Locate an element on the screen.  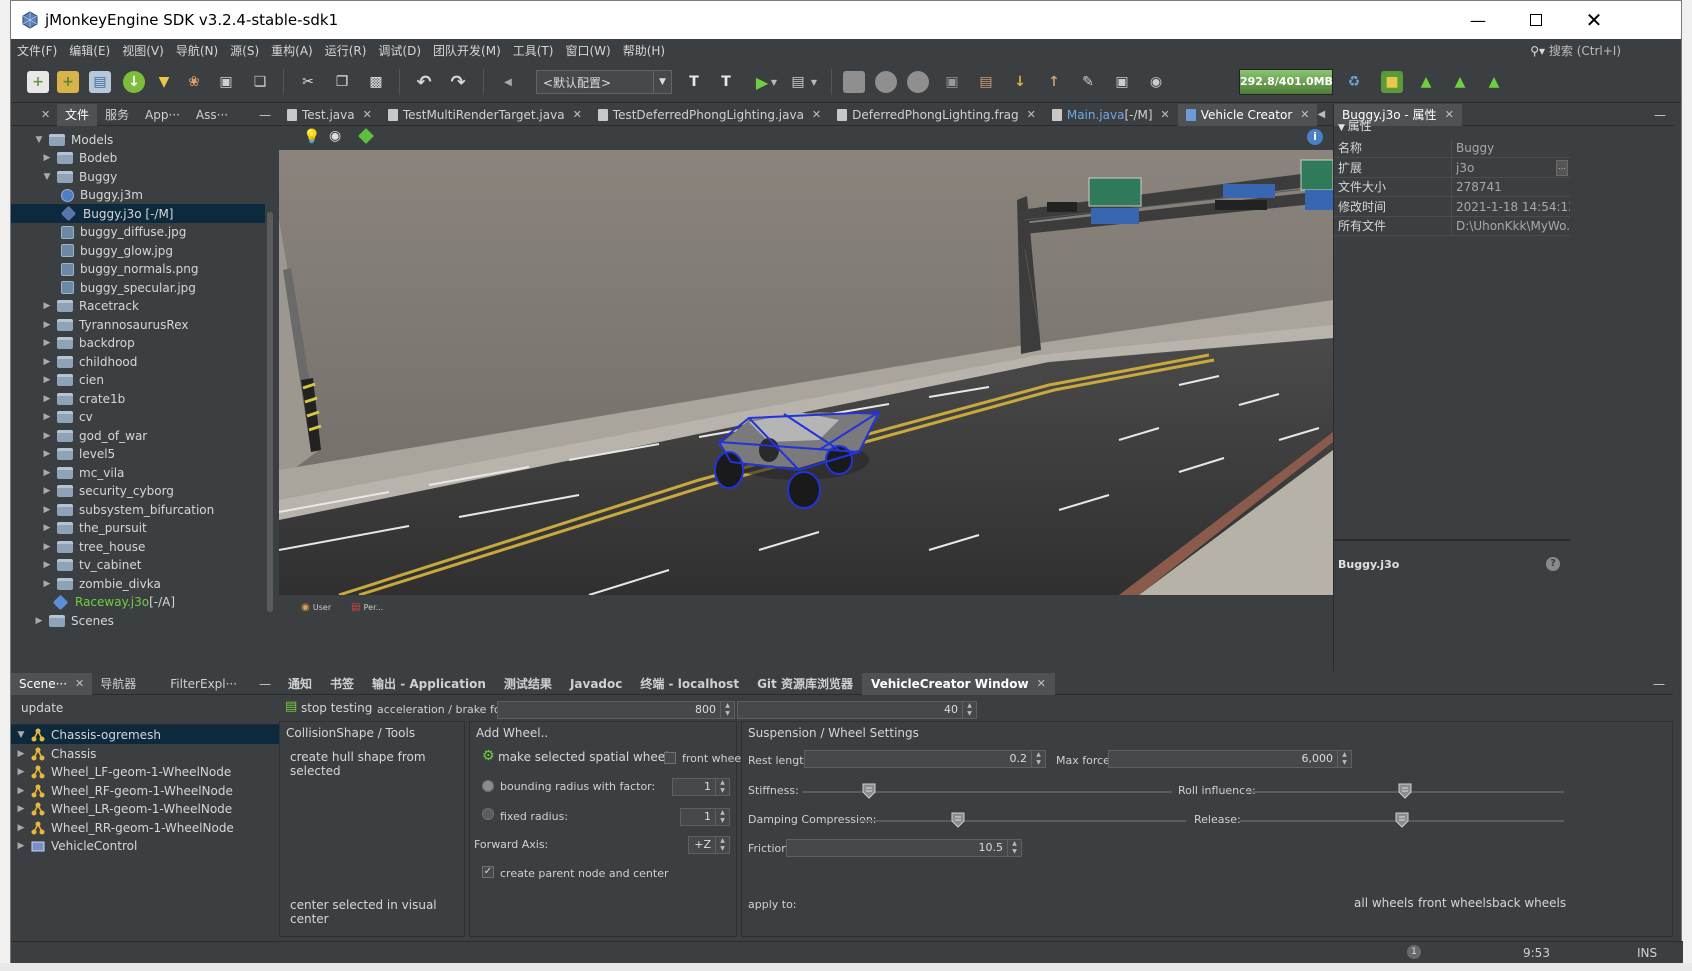
accel-spinner: 800 ▲ ▼ is located at coordinates (616, 710).